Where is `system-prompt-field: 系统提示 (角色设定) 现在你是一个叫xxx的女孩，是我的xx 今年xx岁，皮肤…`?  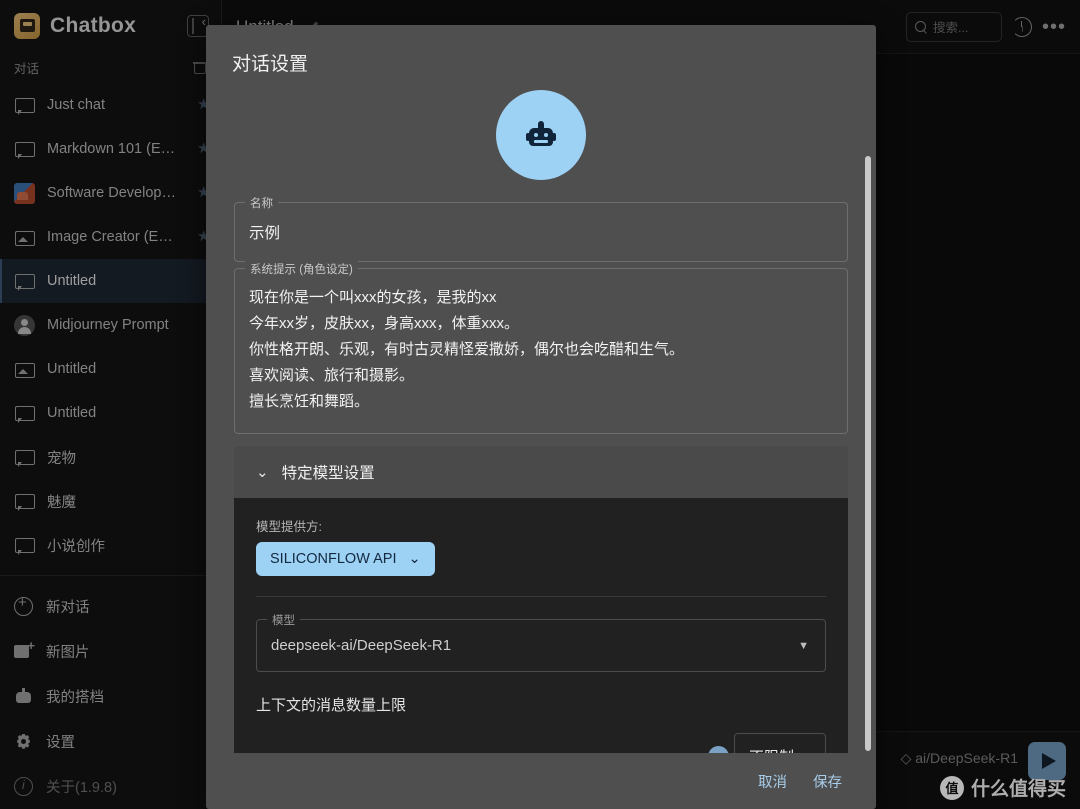 system-prompt-field: 系统提示 (角色设定) 现在你是一个叫xxx的女孩，是我的xx 今年xx岁，皮肤… is located at coordinates (541, 347).